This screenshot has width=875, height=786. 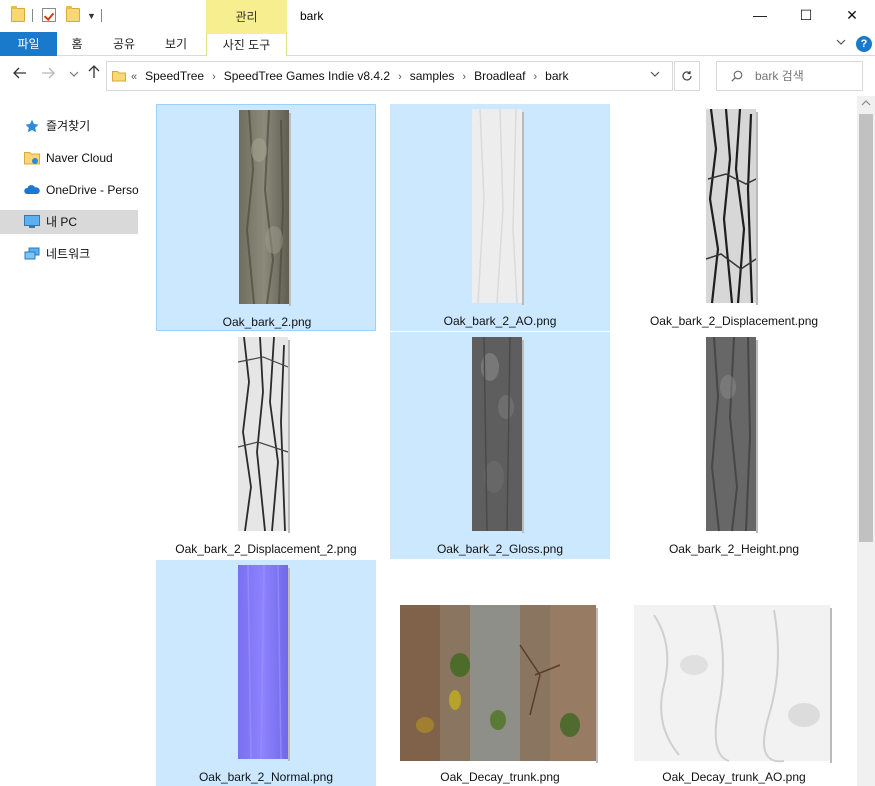 What do you see at coordinates (498, 435) in the screenshot?
I see `thumbnail-bark-gloss` at bounding box center [498, 435].